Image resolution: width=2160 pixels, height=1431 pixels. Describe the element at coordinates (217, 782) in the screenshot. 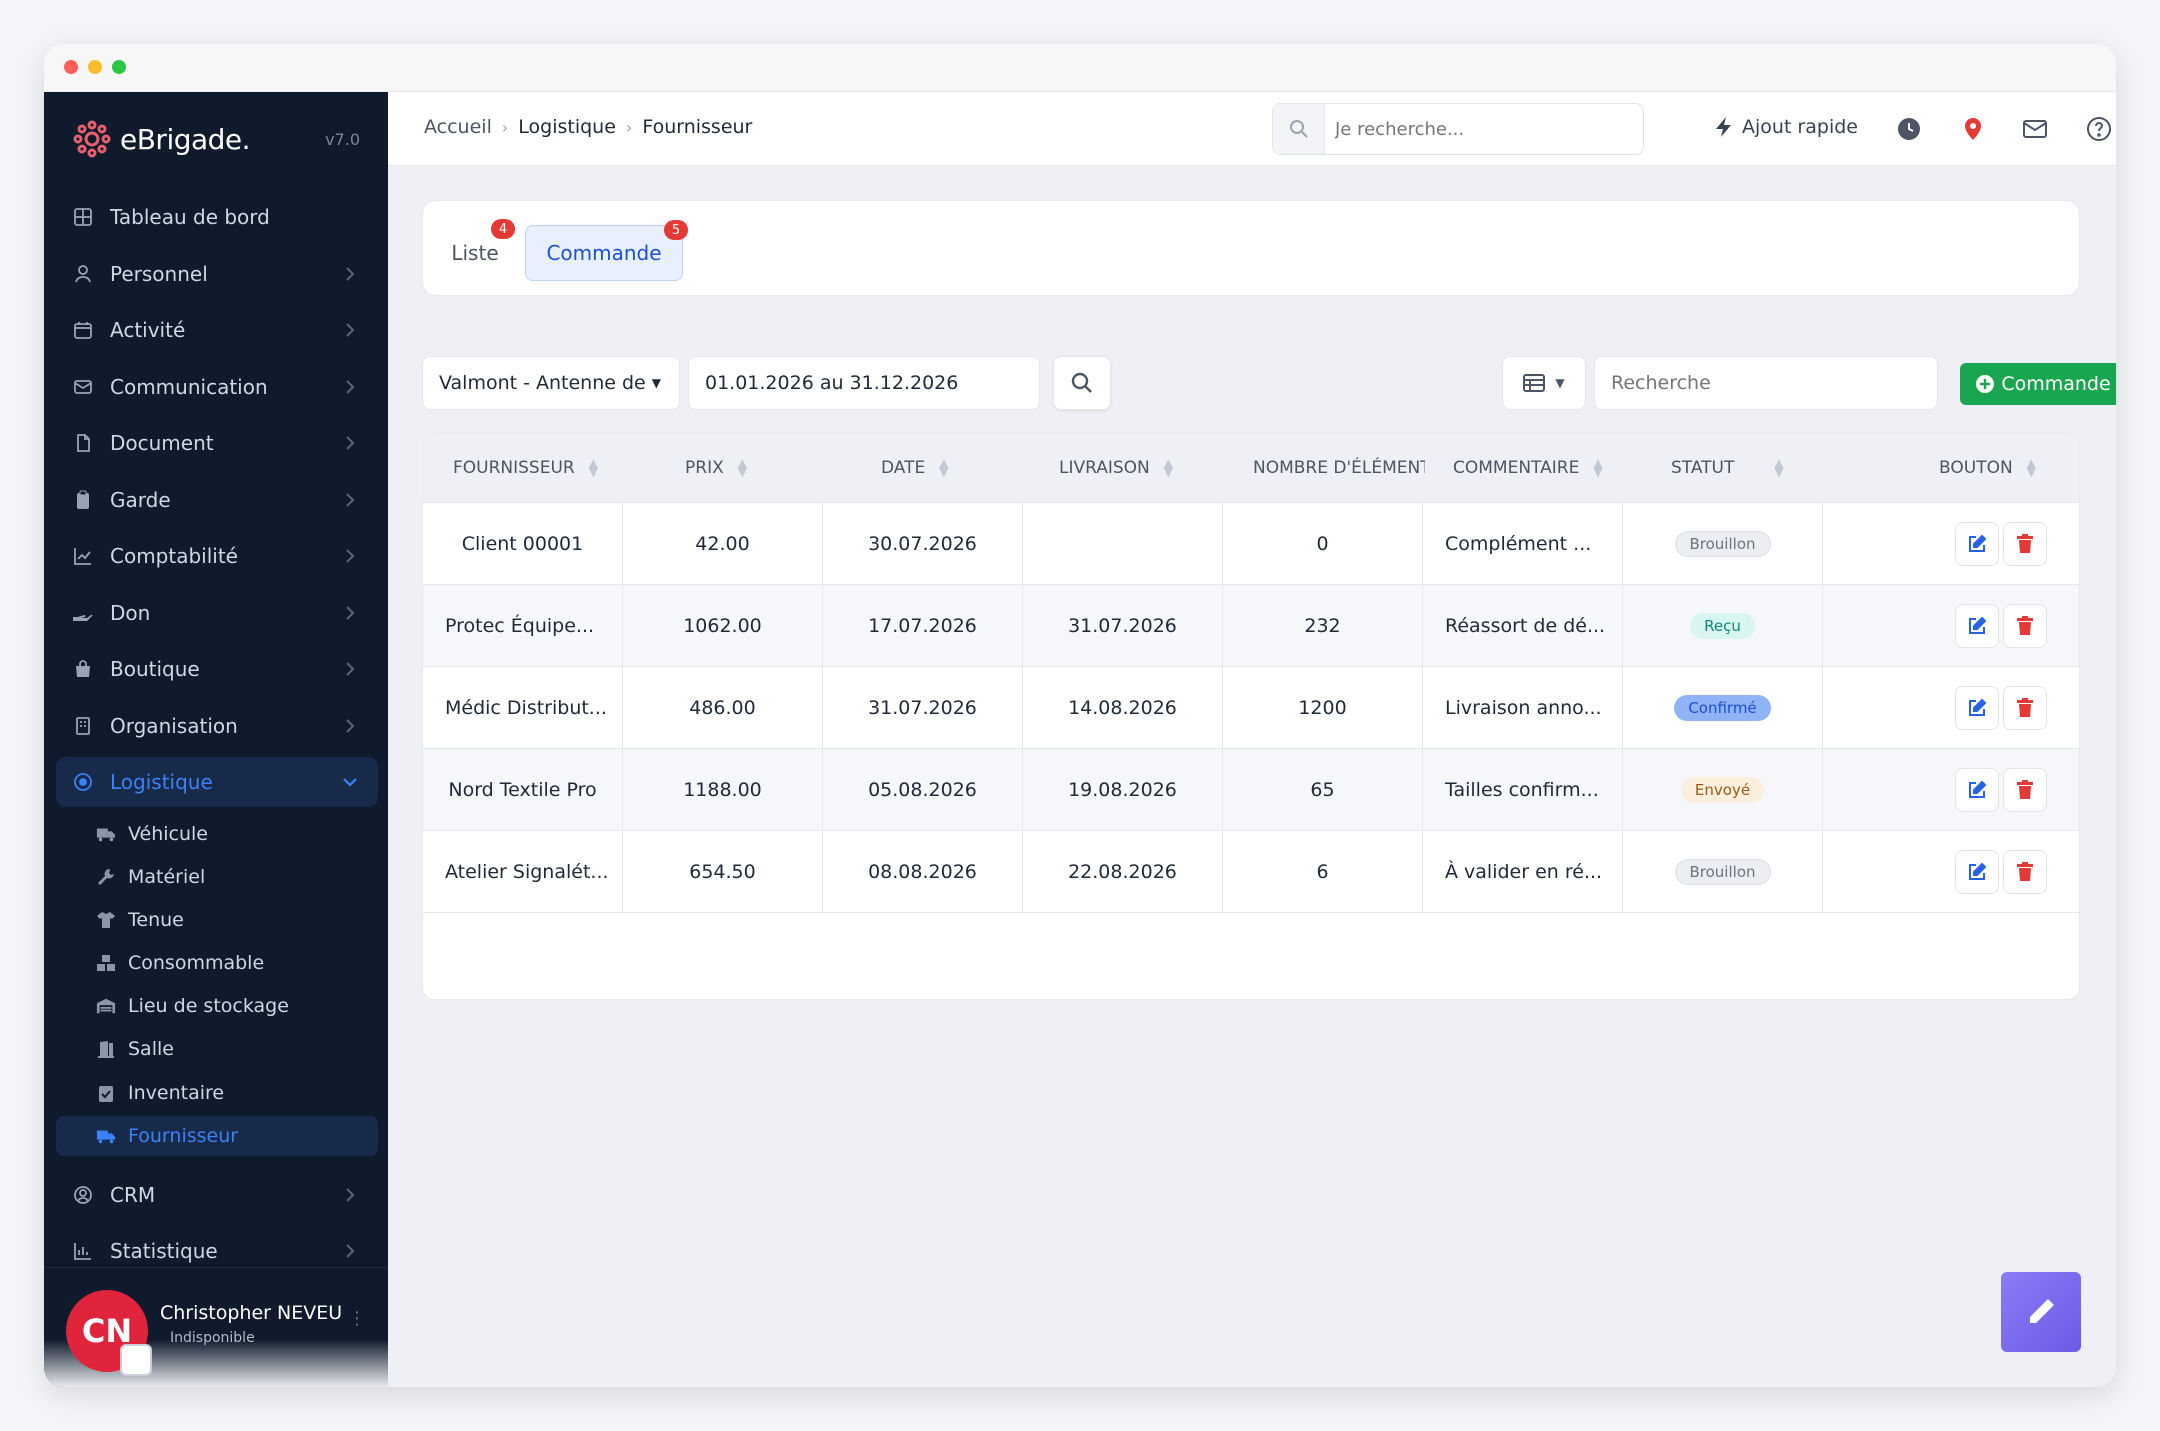

I see `sidebar-item-logistique: Logistique` at that location.